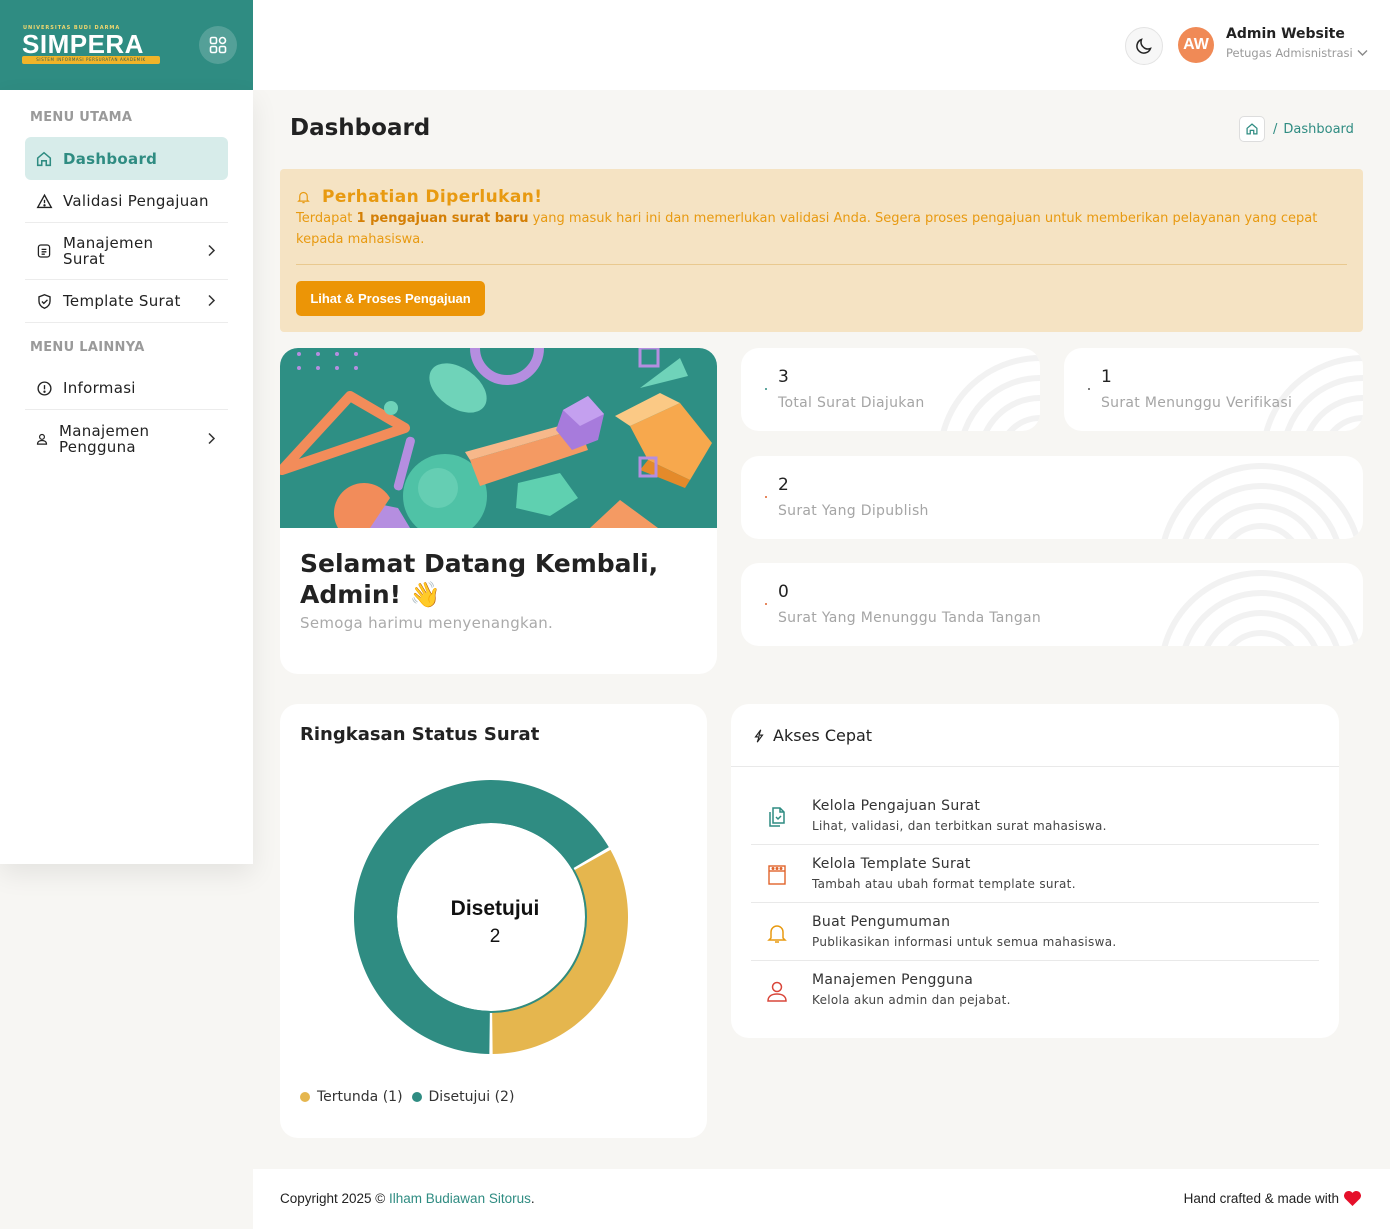 Image resolution: width=1390 pixels, height=1229 pixels. What do you see at coordinates (44, 301) in the screenshot?
I see `shield-check-icon` at bounding box center [44, 301].